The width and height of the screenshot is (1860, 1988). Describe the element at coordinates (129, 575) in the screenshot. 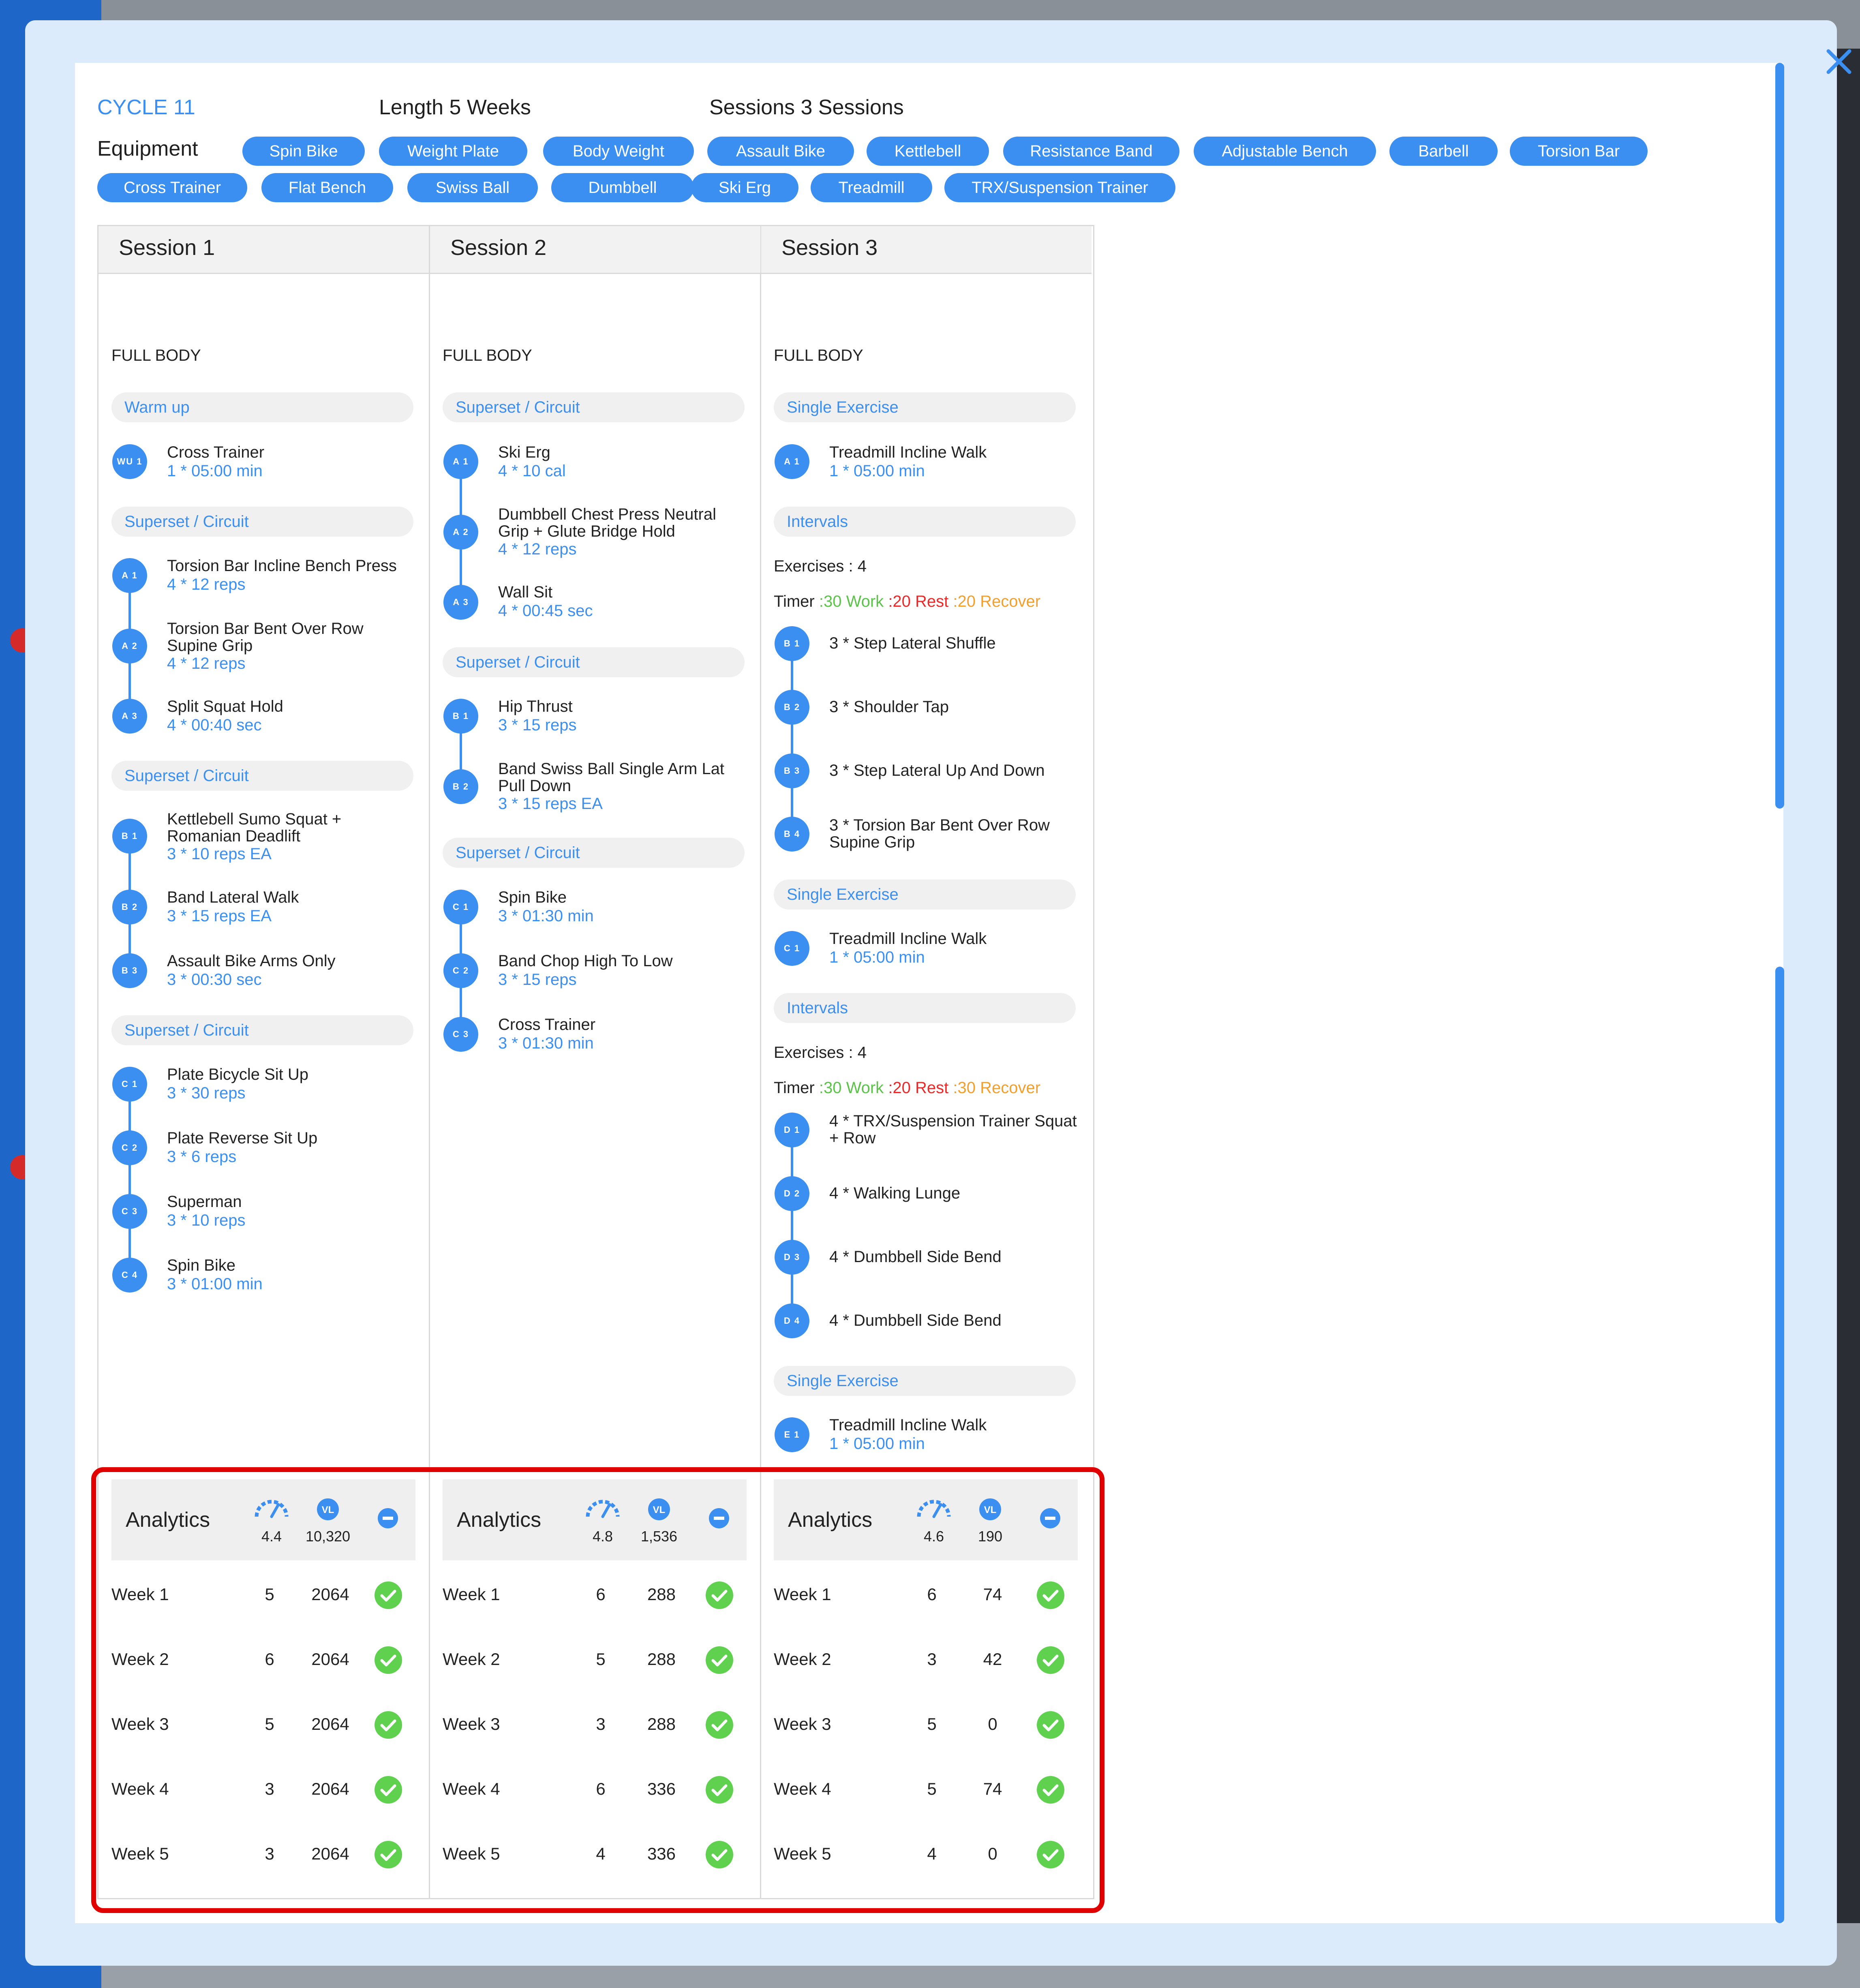

I see `exercise-node: A 1` at that location.